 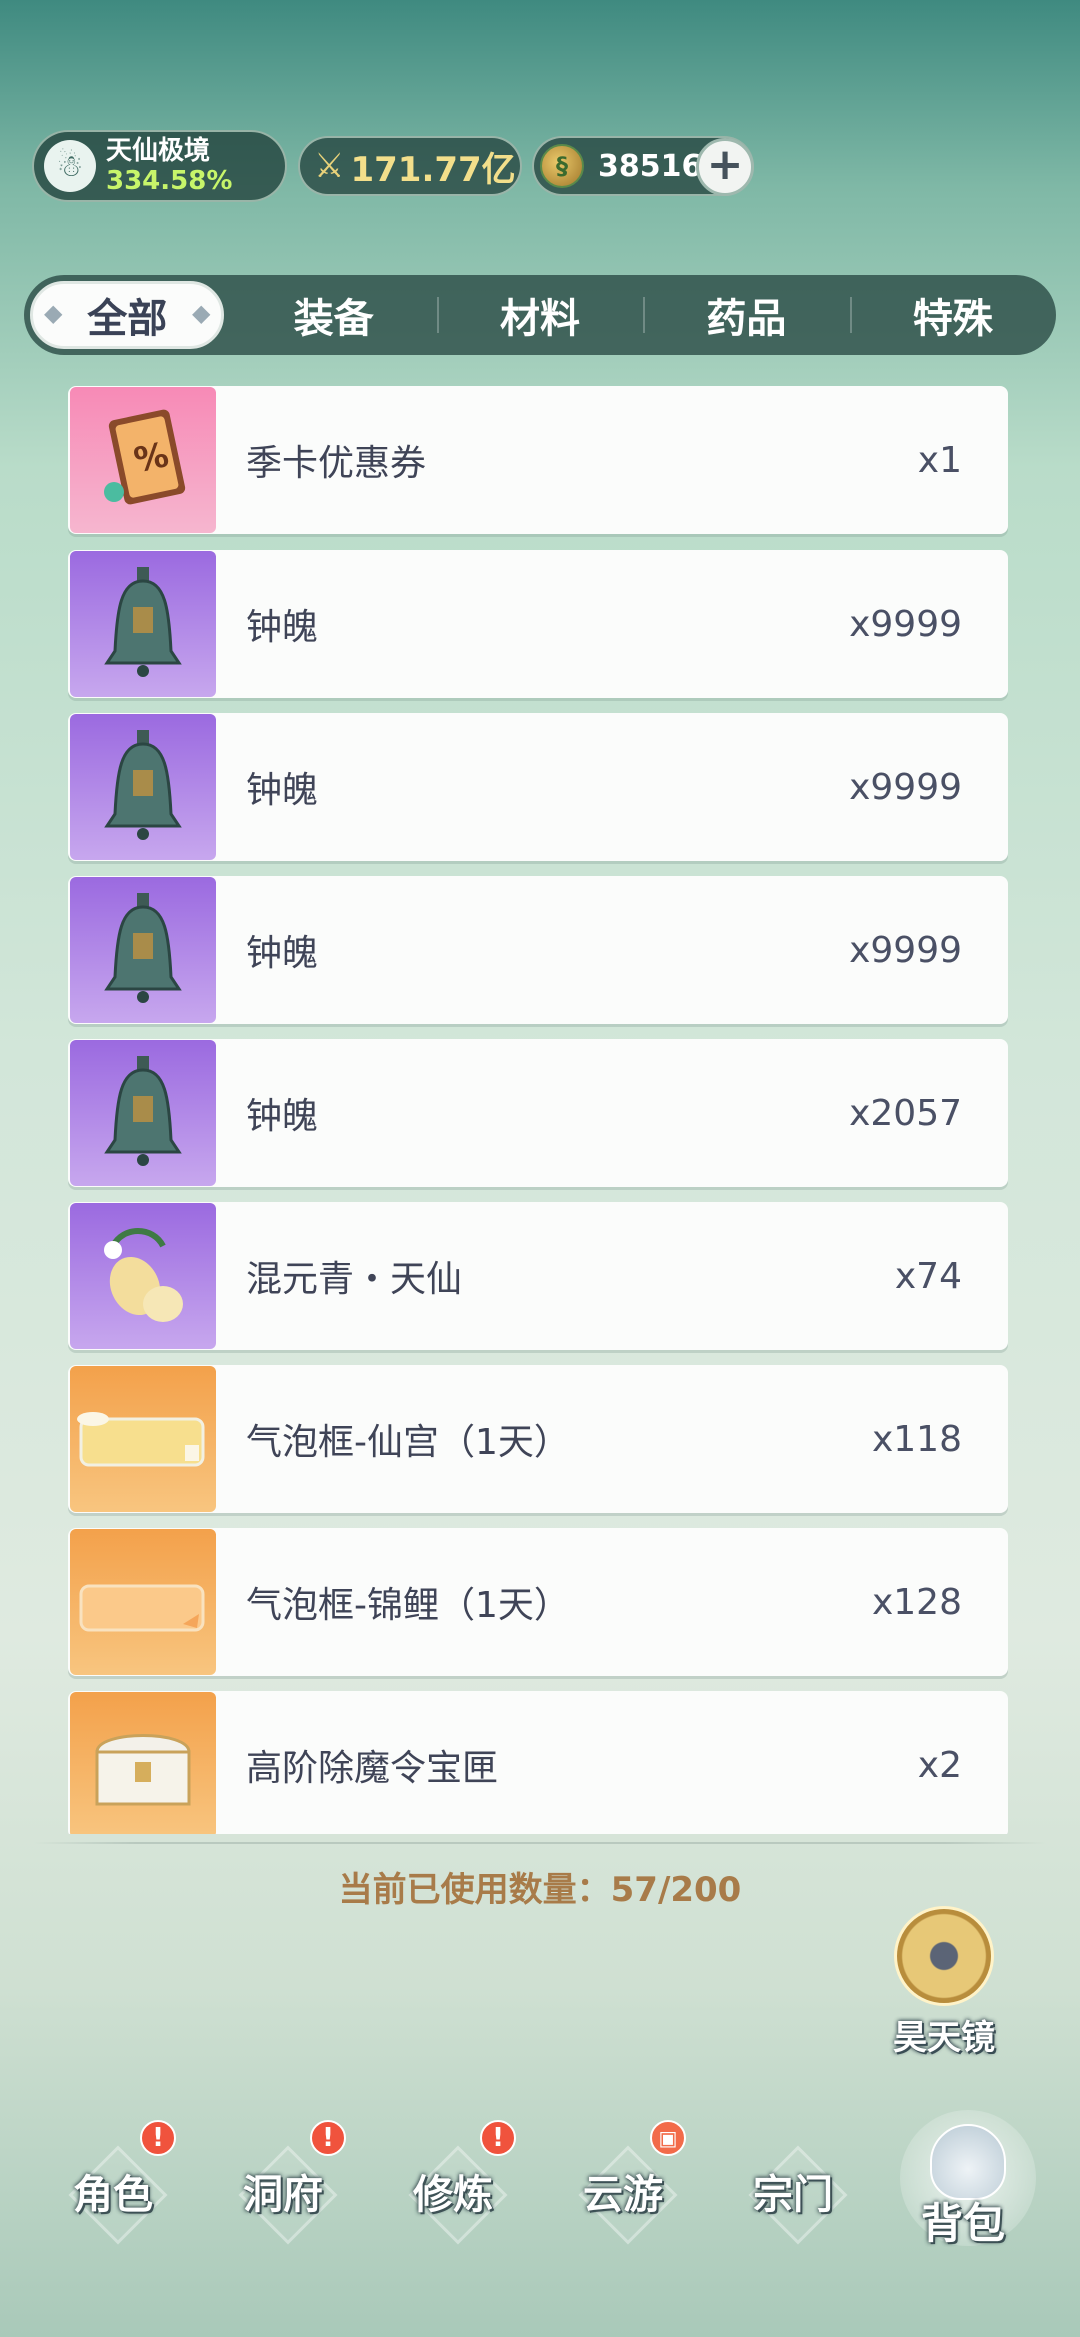 I want to click on nav-label: 背包, so click(x=962, y=2223).